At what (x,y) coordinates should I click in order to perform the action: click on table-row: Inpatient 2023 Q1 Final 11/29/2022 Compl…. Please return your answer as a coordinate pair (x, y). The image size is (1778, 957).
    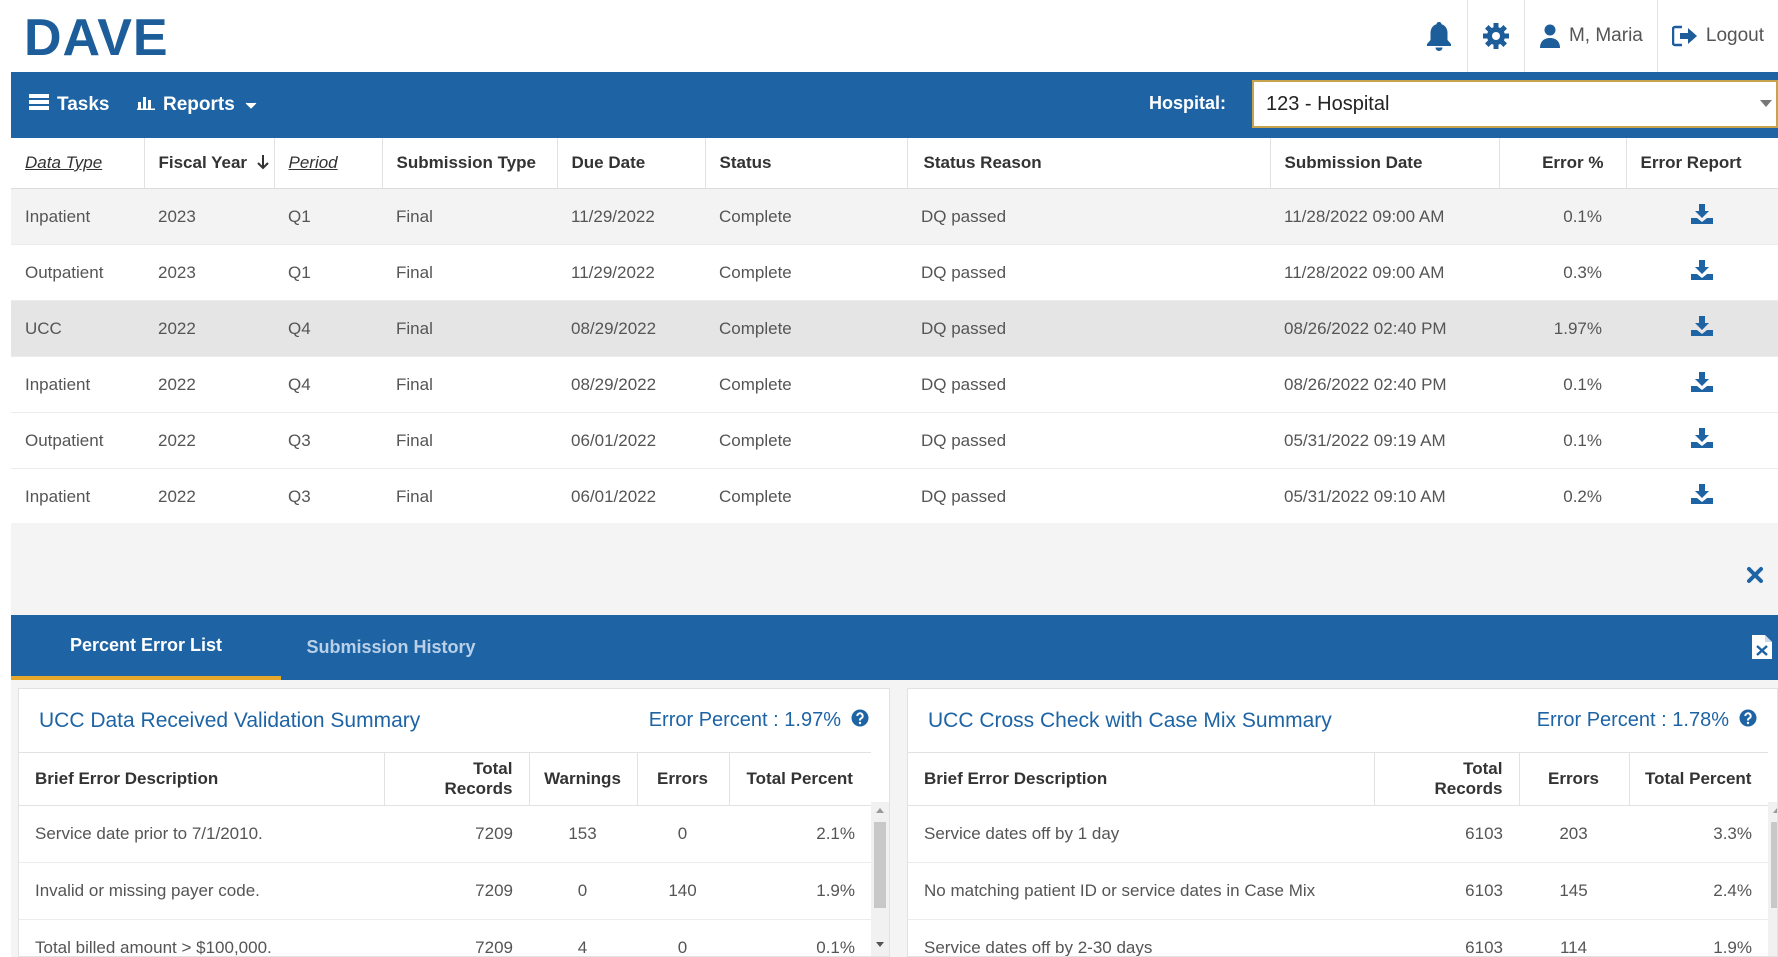
    Looking at the image, I should click on (894, 216).